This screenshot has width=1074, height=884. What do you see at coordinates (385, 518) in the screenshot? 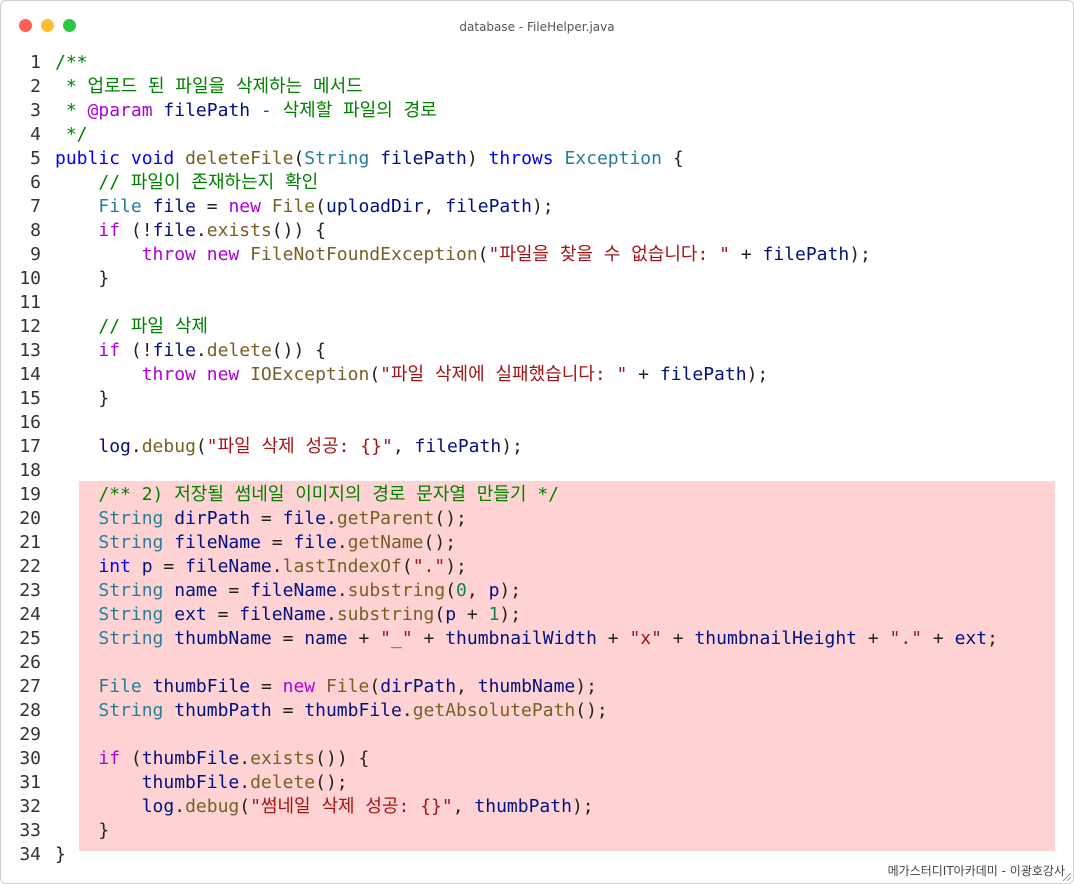
I see `code-token-function: getParent` at bounding box center [385, 518].